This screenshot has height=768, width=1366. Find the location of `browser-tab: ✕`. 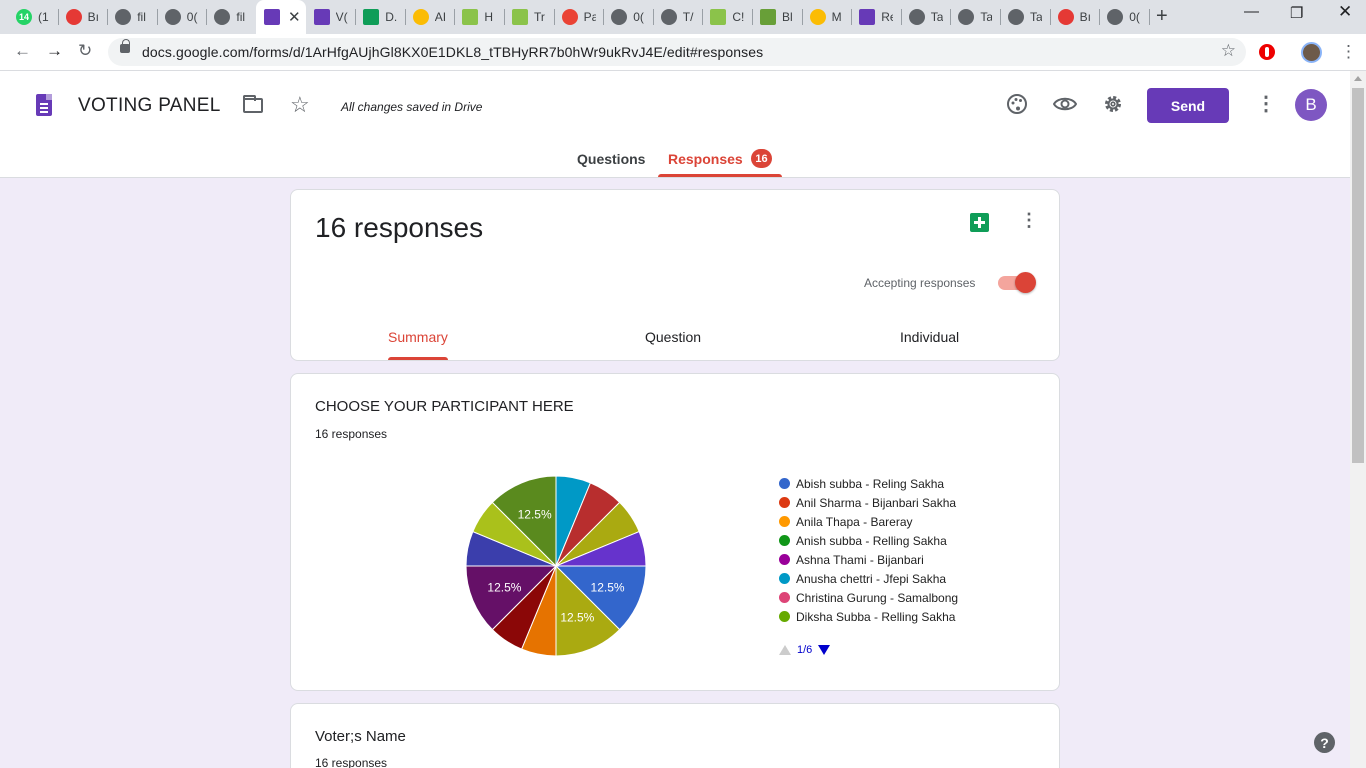

browser-tab: ✕ is located at coordinates (281, 17).